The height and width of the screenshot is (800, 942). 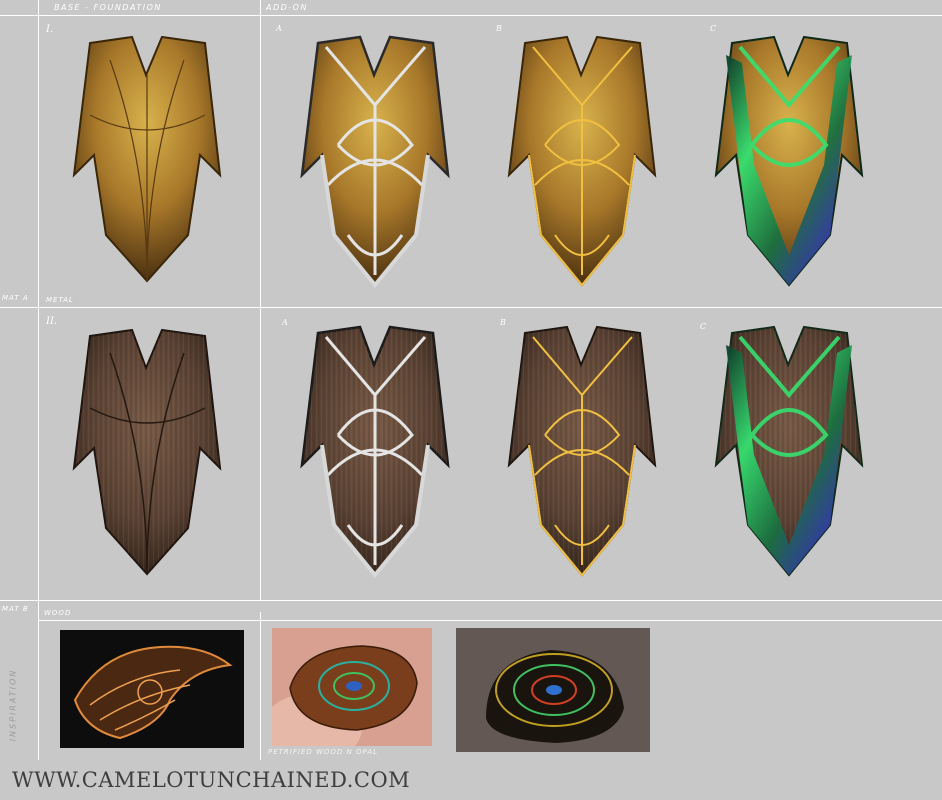 I want to click on column-label-addon: ADD-ON, so click(x=287, y=7).